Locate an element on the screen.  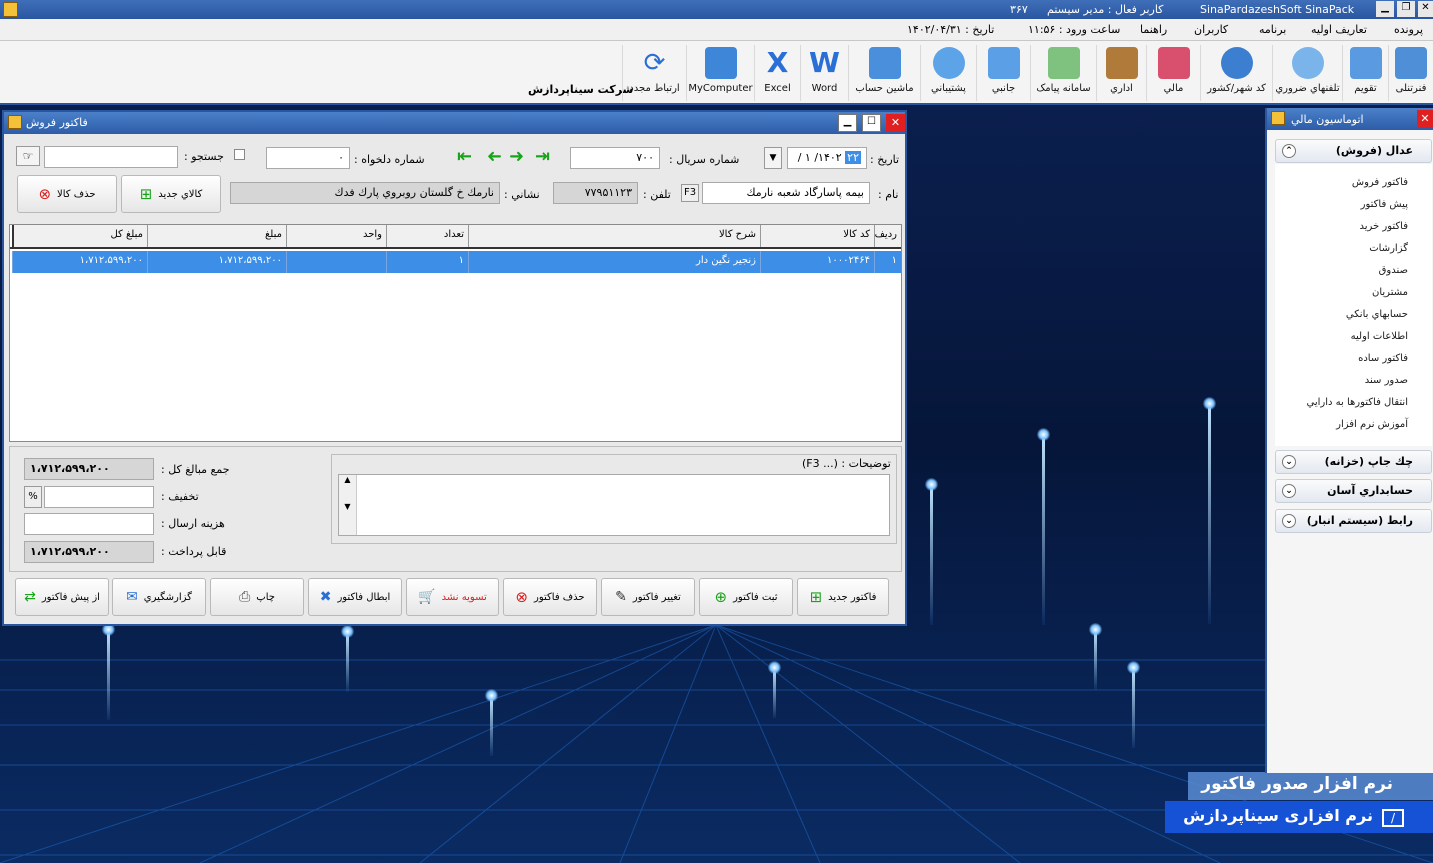
section-treasury: چك جاپ (خزانه) ⌄ is located at coordinates (1353, 462).